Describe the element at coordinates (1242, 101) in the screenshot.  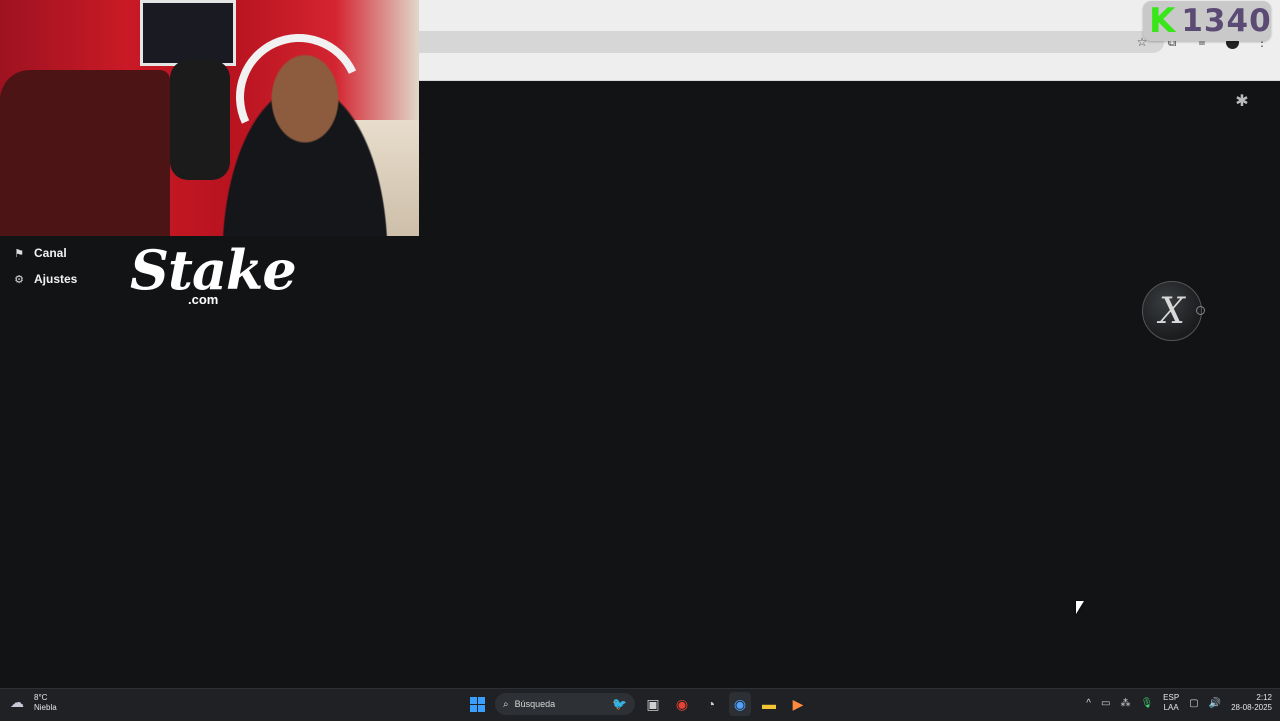
I see `settings-spinner-icon: ✱` at that location.